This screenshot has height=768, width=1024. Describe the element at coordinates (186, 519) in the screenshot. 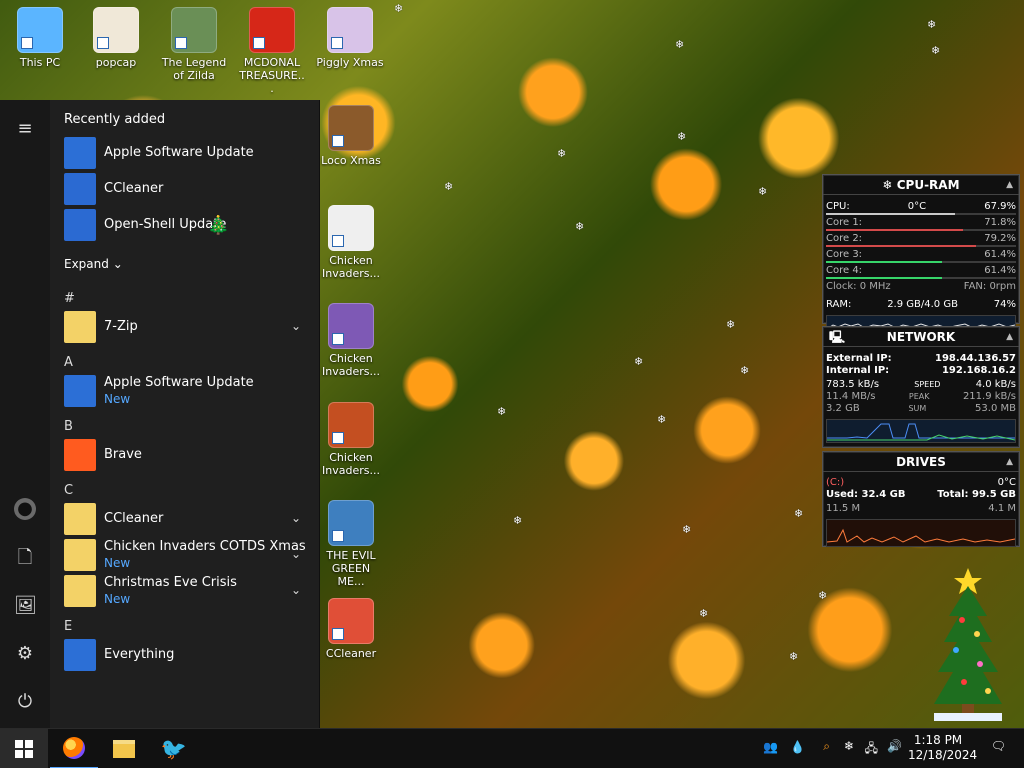

I see `app-ccleaner-folder: CCleaner ⌄` at that location.